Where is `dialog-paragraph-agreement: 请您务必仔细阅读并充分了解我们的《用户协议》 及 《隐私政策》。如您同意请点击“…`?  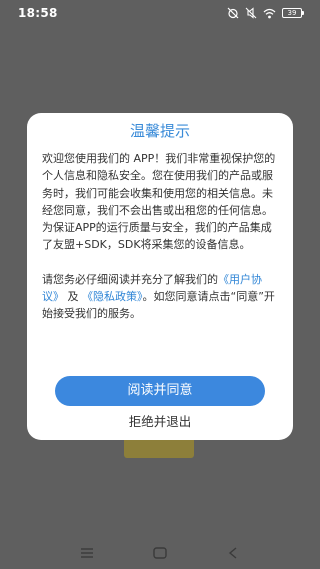 dialog-paragraph-agreement: 请您务必仔细阅读并充分了解我们的《用户协议》 及 《隐私政策》。如您同意请点击“… is located at coordinates (161, 297).